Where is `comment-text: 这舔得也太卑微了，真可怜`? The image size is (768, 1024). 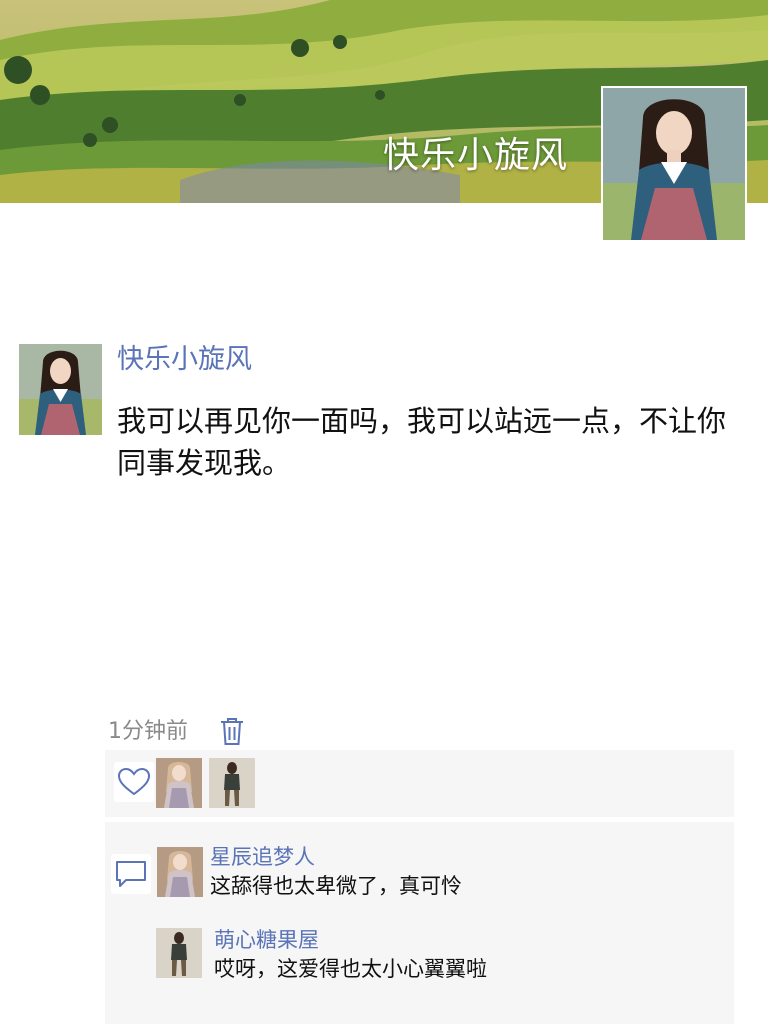 comment-text: 这舔得也太卑微了，真可怜 is located at coordinates (336, 886).